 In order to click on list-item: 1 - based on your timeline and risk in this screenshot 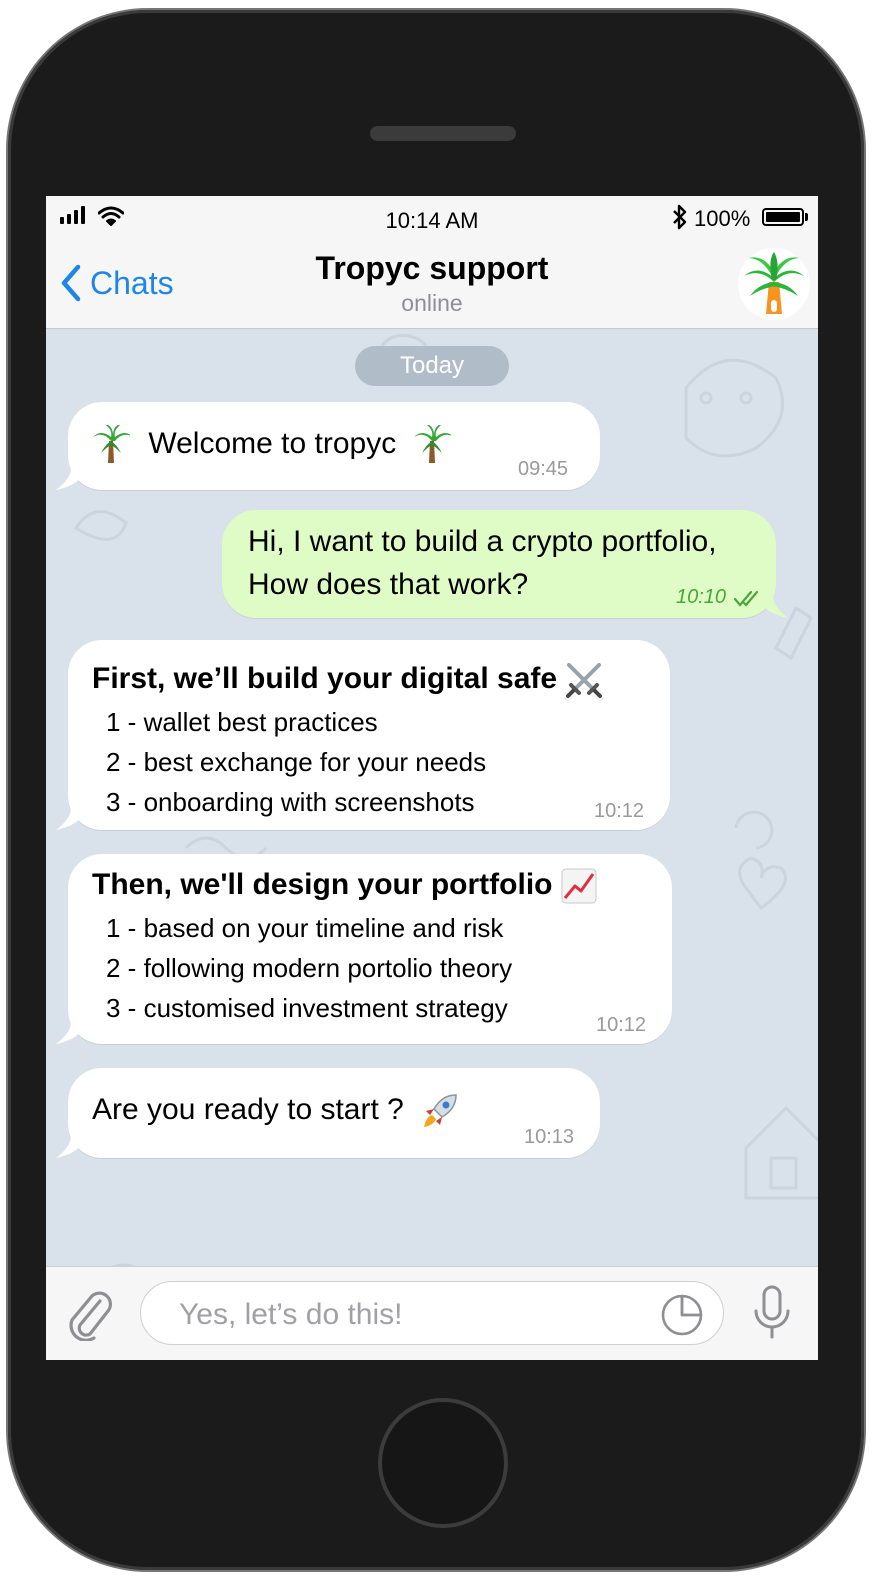, I will do `click(305, 928)`.